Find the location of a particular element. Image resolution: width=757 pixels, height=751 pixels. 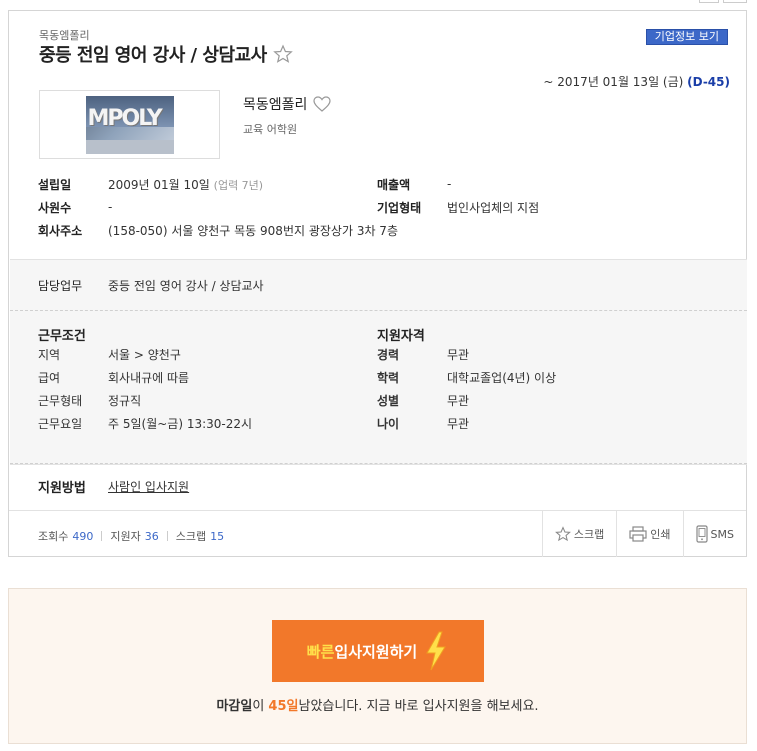

stats: 조회수 490 지원자 36 스크랩 15 is located at coordinates (131, 536).